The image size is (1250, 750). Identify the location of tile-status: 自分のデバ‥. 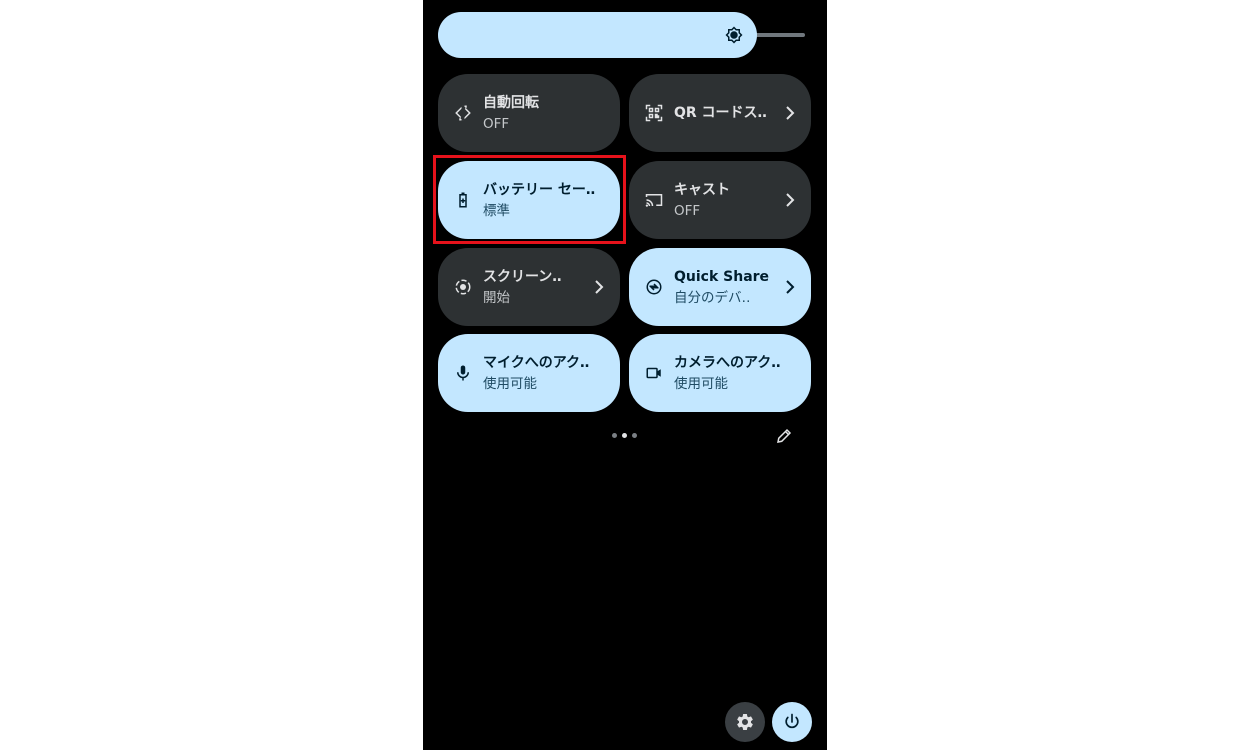
(712, 298).